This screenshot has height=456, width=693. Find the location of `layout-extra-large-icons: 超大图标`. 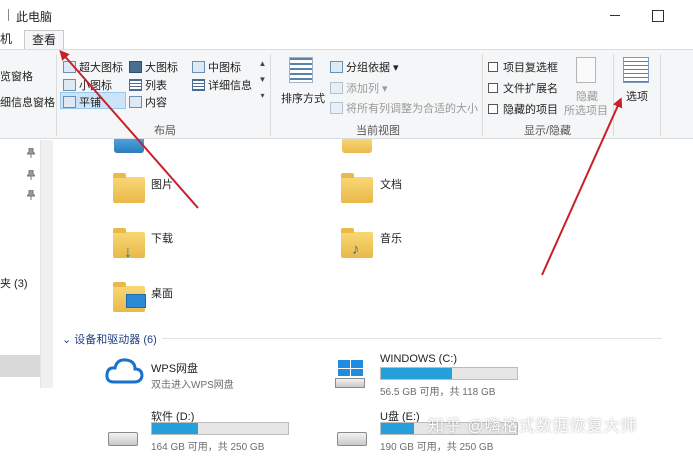

layout-extra-large-icons: 超大图标 is located at coordinates (93, 67).